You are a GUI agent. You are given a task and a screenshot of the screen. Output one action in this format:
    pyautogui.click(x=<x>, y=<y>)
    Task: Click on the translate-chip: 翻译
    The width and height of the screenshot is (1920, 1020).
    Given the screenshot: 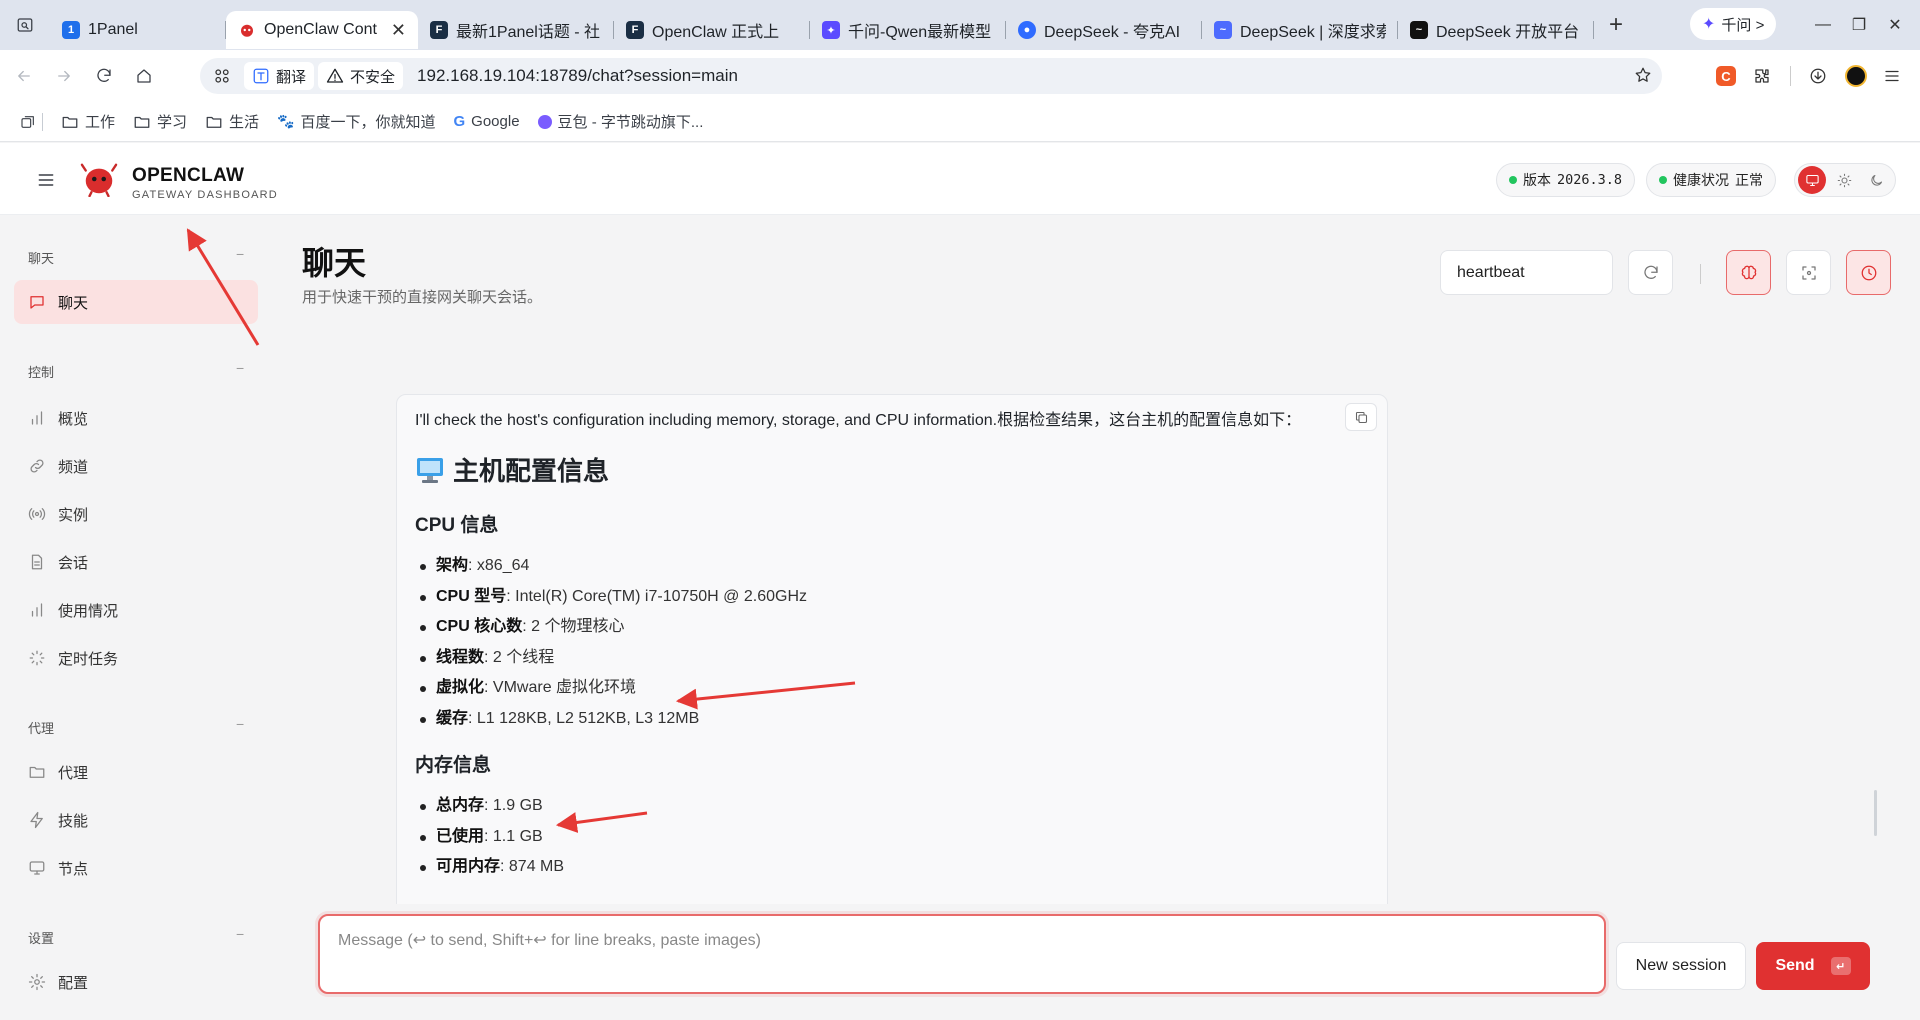 What is the action you would take?
    pyautogui.click(x=279, y=76)
    